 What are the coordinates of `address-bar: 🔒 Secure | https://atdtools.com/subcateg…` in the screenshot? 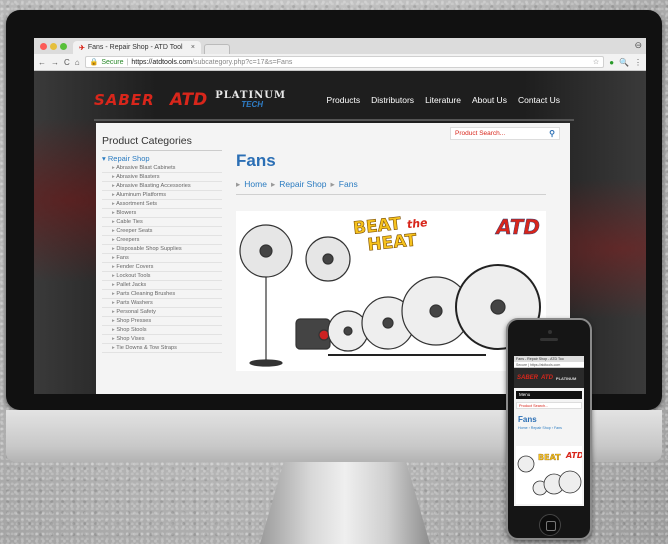 It's located at (344, 62).